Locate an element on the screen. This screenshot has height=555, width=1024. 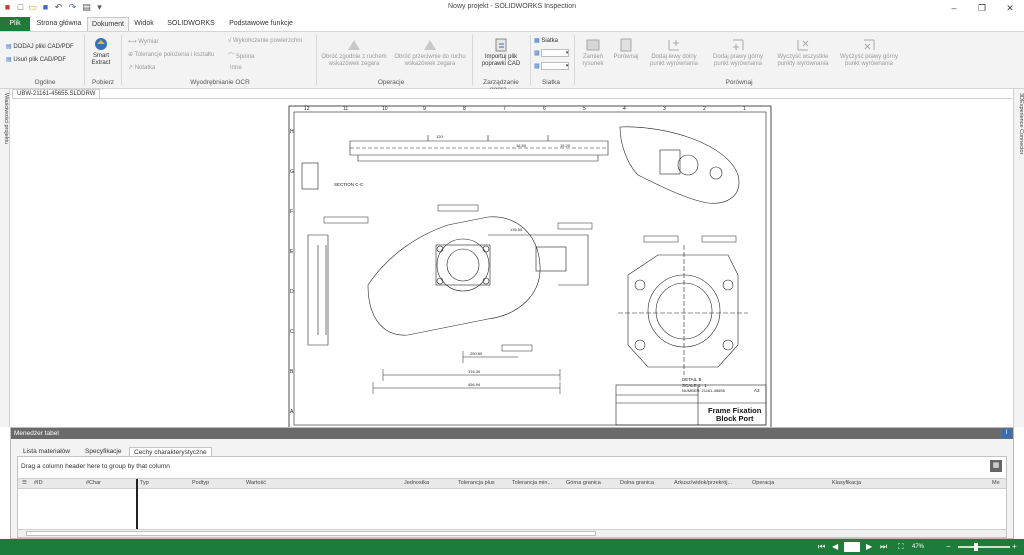
col-number: 3 is located at coordinates (664, 109).